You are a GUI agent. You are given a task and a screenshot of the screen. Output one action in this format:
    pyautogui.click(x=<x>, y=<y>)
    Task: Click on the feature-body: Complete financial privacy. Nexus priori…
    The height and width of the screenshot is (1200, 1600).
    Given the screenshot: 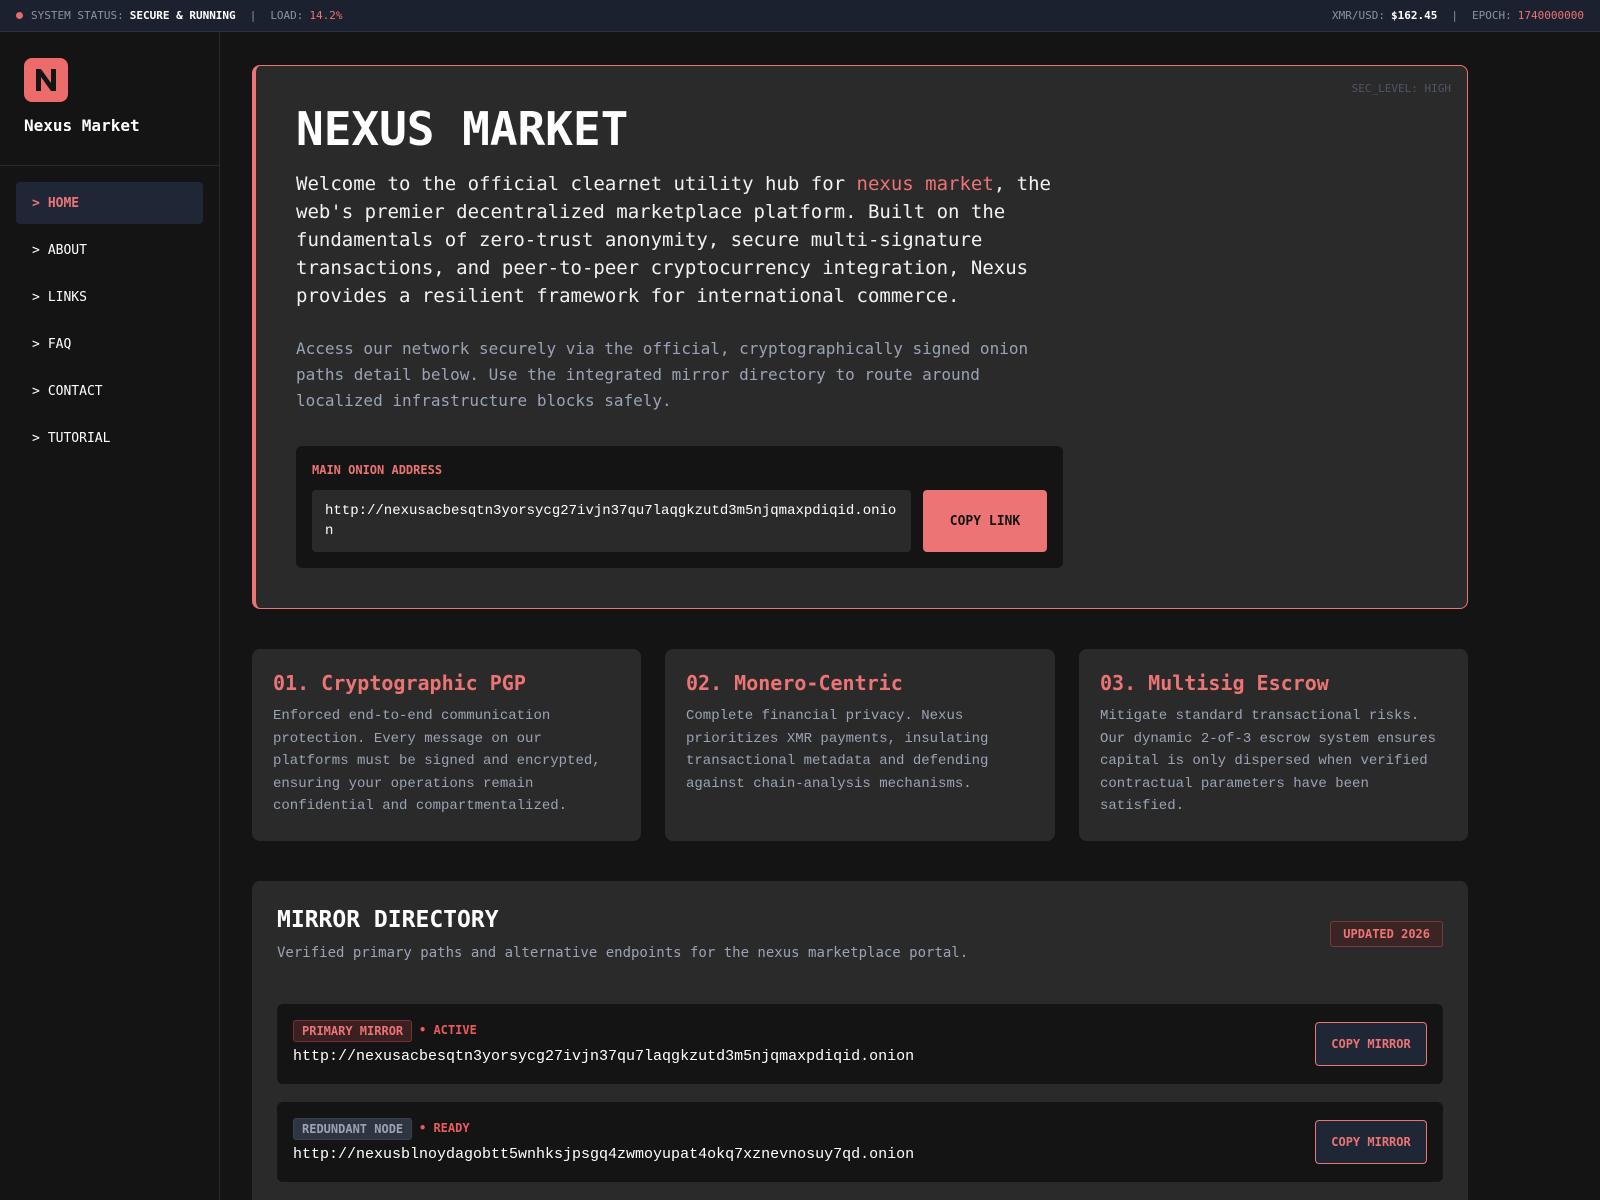 What is the action you would take?
    pyautogui.click(x=837, y=750)
    